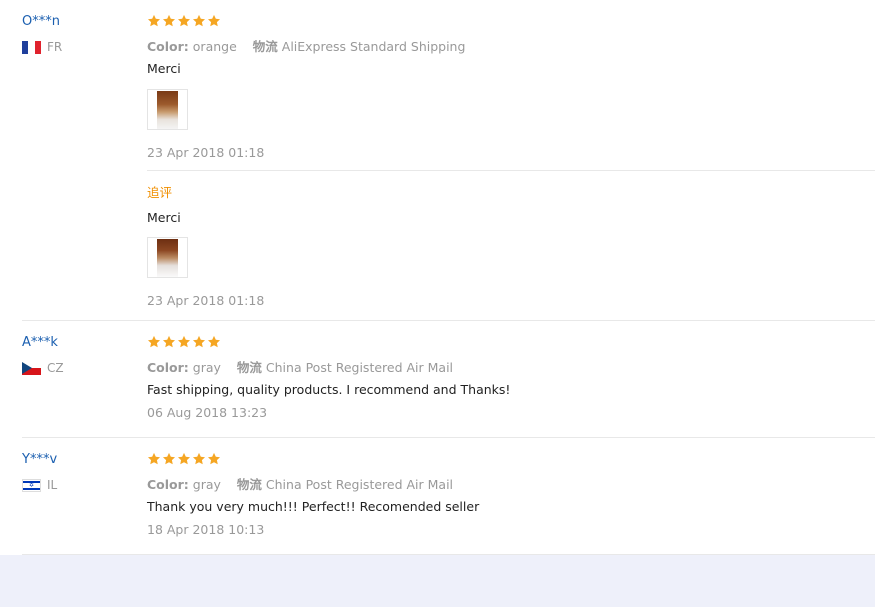 Image resolution: width=875 pixels, height=607 pixels. What do you see at coordinates (55, 368) in the screenshot?
I see `country-code: CZ` at bounding box center [55, 368].